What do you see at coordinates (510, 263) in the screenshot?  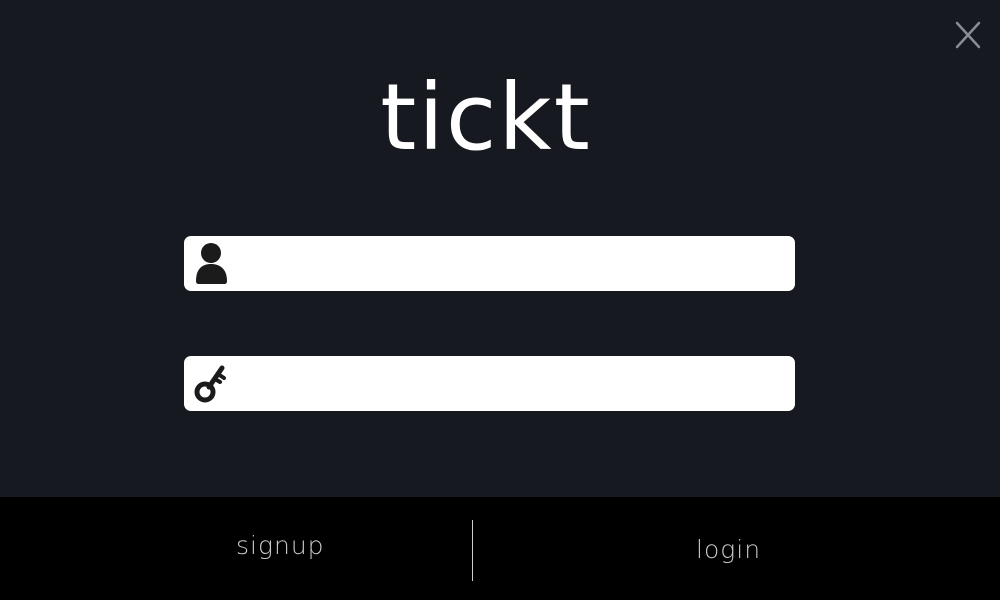 I see `username-input` at bounding box center [510, 263].